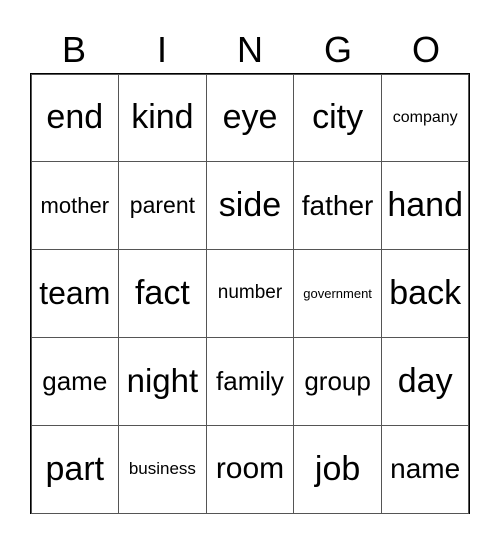 The image size is (500, 544). I want to click on bingo-cell: job, so click(337, 469).